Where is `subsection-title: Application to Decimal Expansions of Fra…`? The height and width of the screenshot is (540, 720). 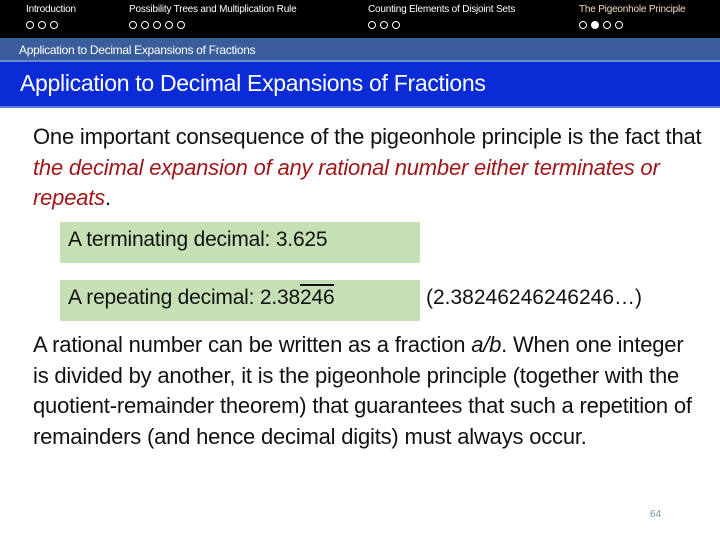
subsection-title: Application to Decimal Expansions of Fra… is located at coordinates (137, 50).